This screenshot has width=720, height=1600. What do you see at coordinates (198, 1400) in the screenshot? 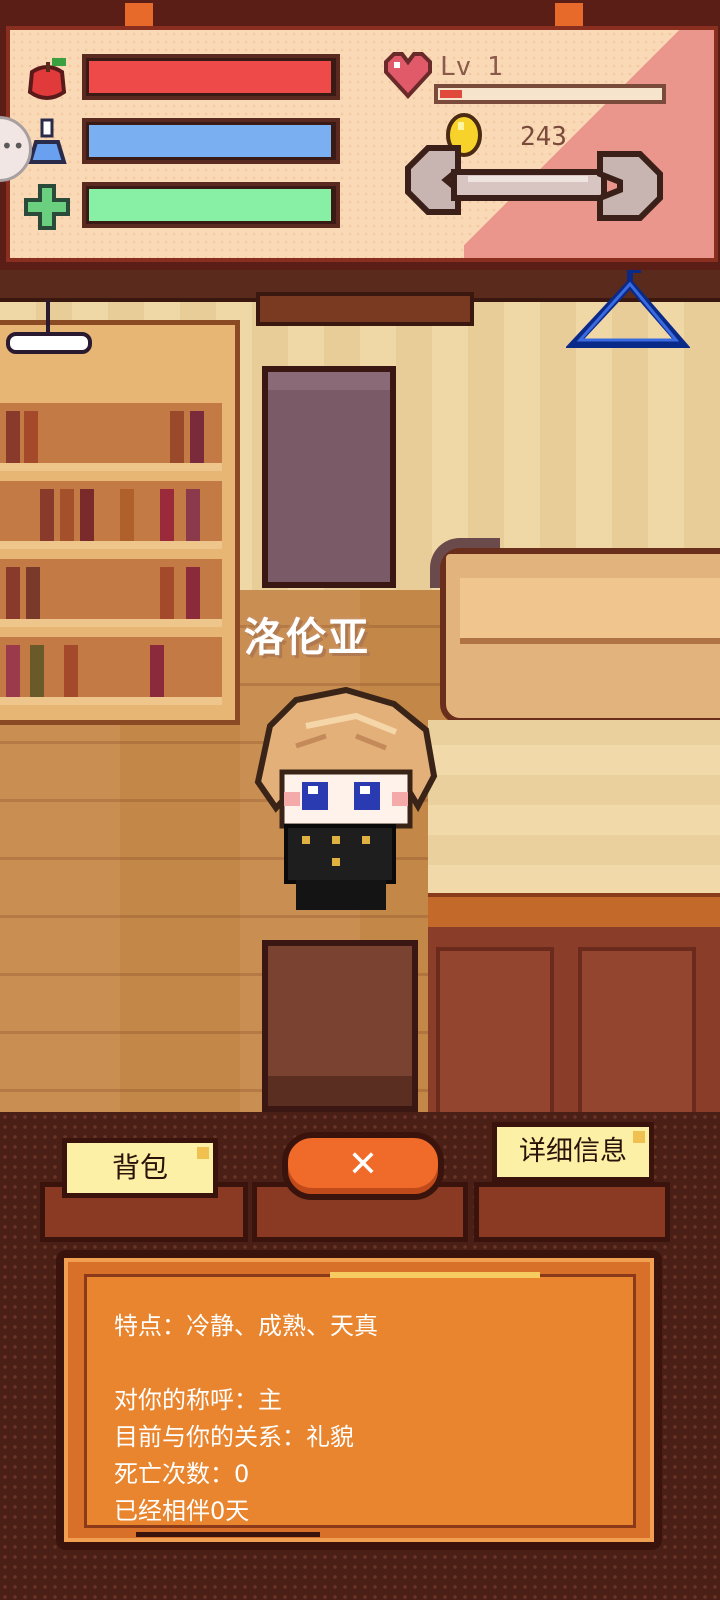
I see `info-nickname: 对你的称呼：主` at bounding box center [198, 1400].